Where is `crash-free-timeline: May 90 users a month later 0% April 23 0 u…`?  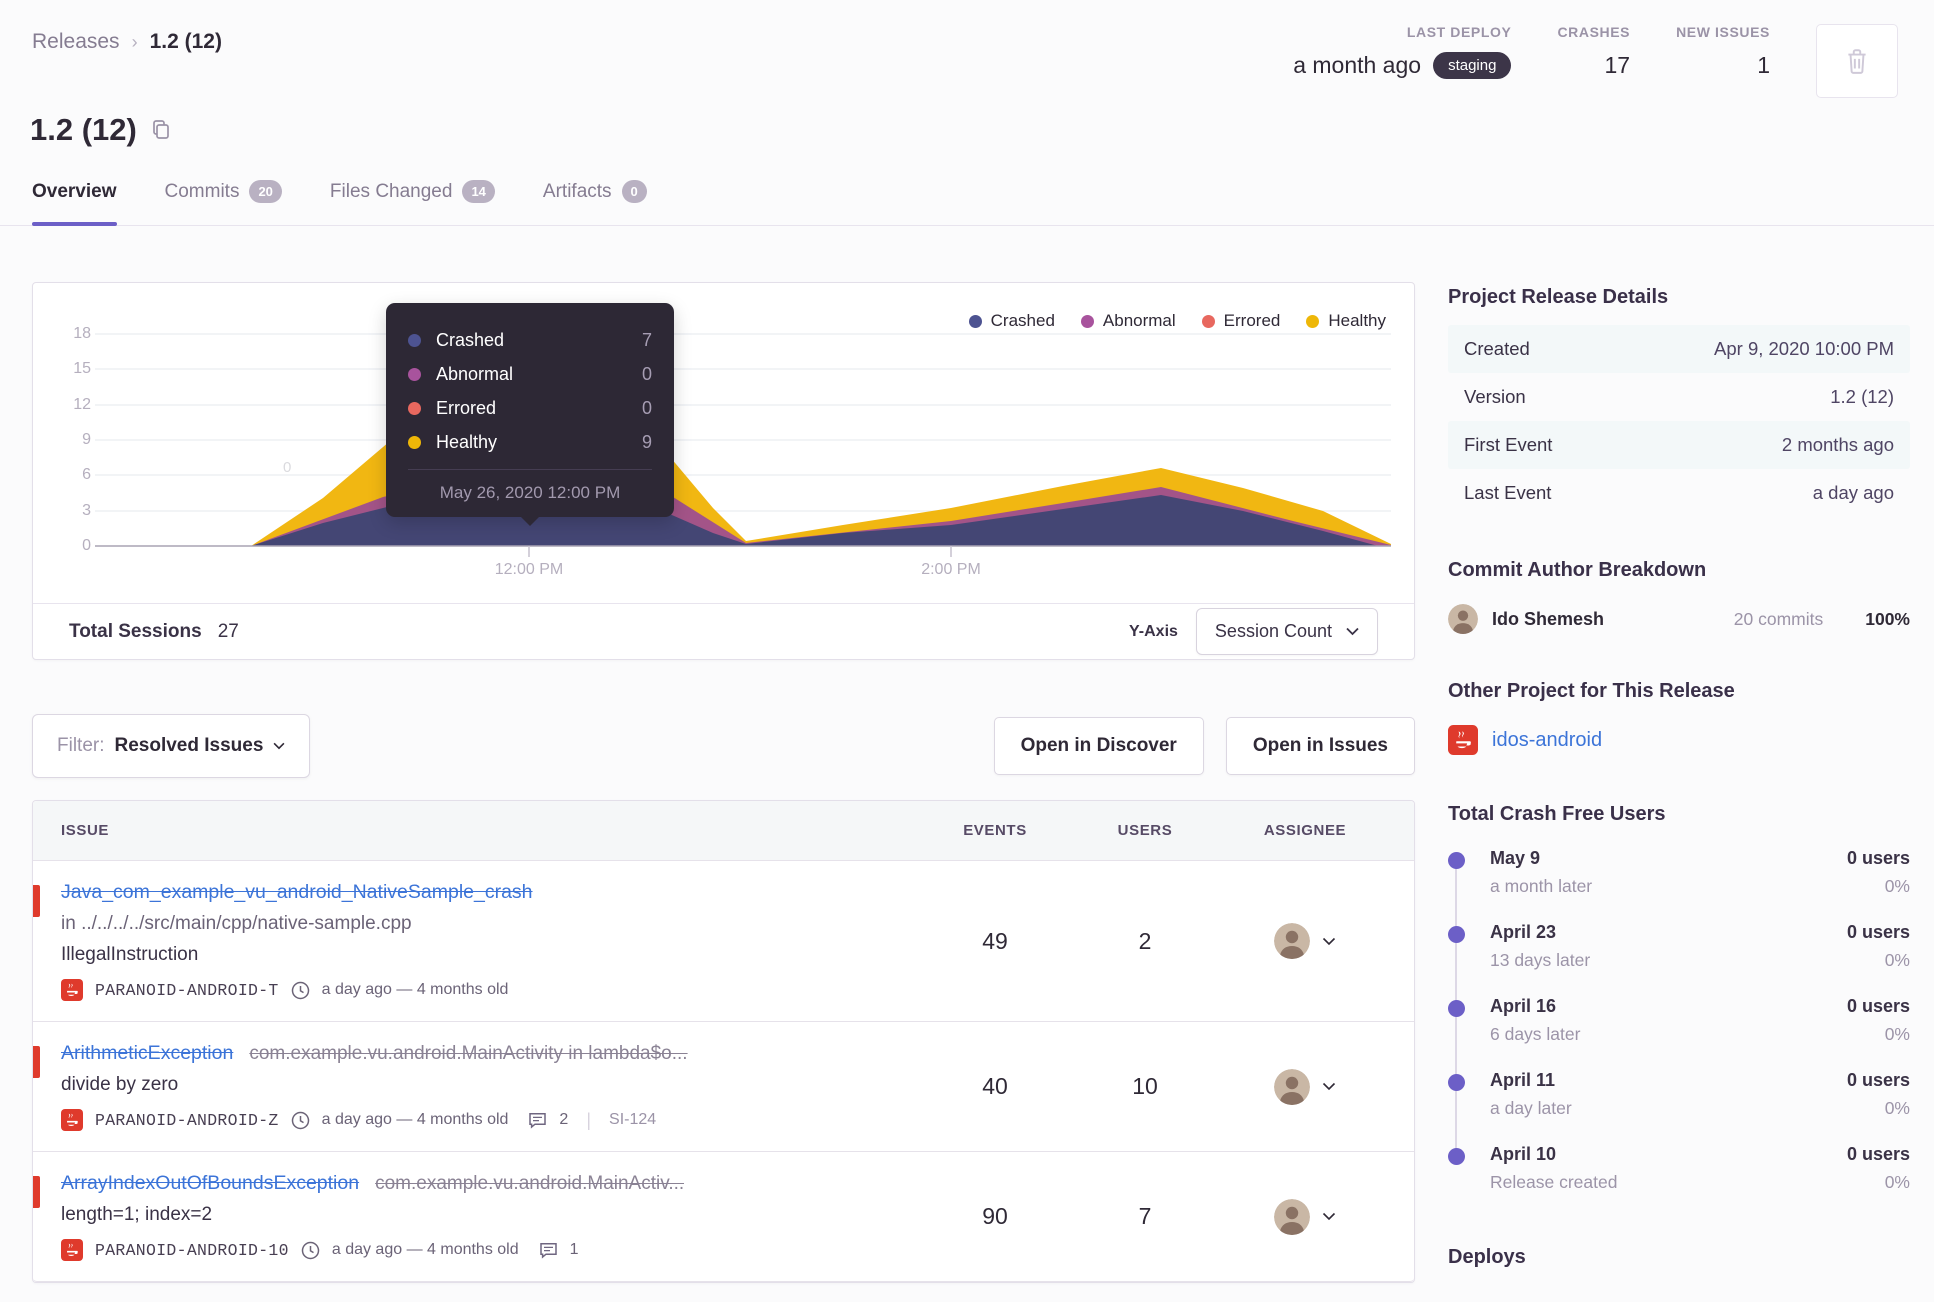 crash-free-timeline: May 90 users a month later 0% April 23 0 u… is located at coordinates (1679, 1033).